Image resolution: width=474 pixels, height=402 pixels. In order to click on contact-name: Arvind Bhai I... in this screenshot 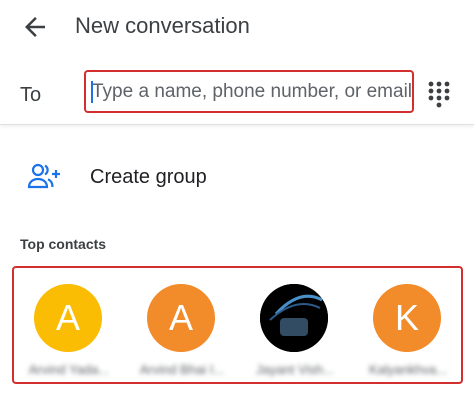, I will do `click(182, 369)`.